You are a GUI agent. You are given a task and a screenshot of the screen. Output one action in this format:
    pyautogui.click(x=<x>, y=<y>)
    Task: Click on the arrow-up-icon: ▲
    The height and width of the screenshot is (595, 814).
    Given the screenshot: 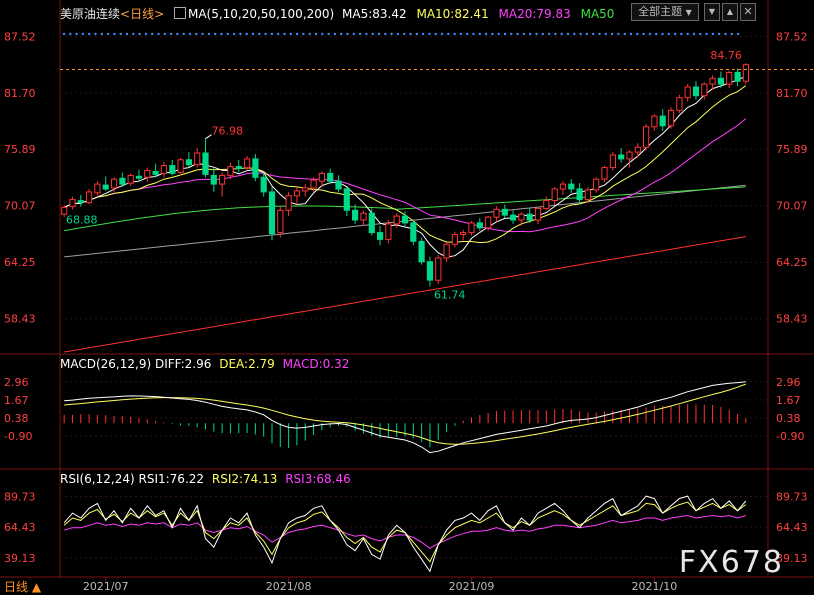 What is the action you would take?
    pyautogui.click(x=730, y=11)
    